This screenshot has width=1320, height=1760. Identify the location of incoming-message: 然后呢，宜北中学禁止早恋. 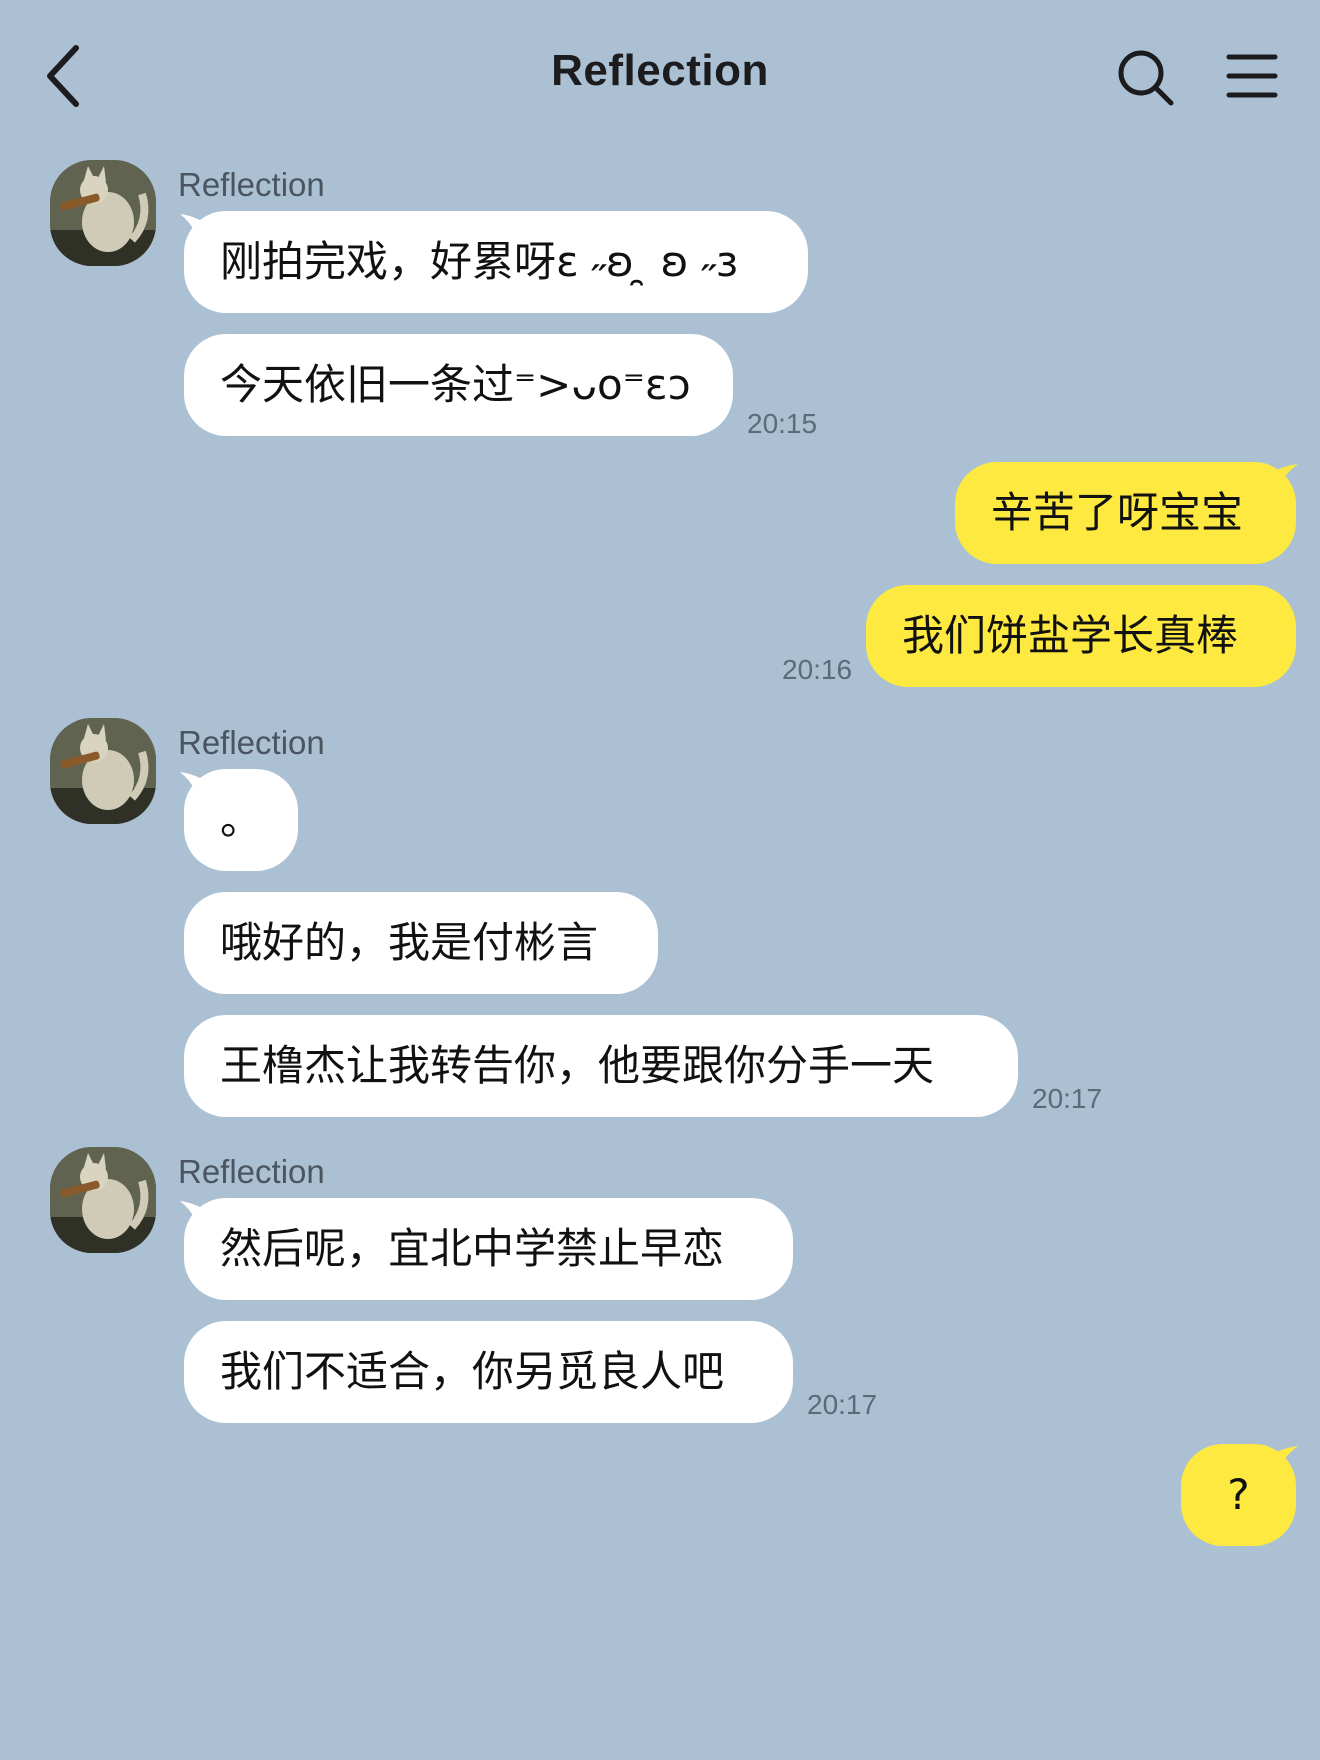
(488, 1249).